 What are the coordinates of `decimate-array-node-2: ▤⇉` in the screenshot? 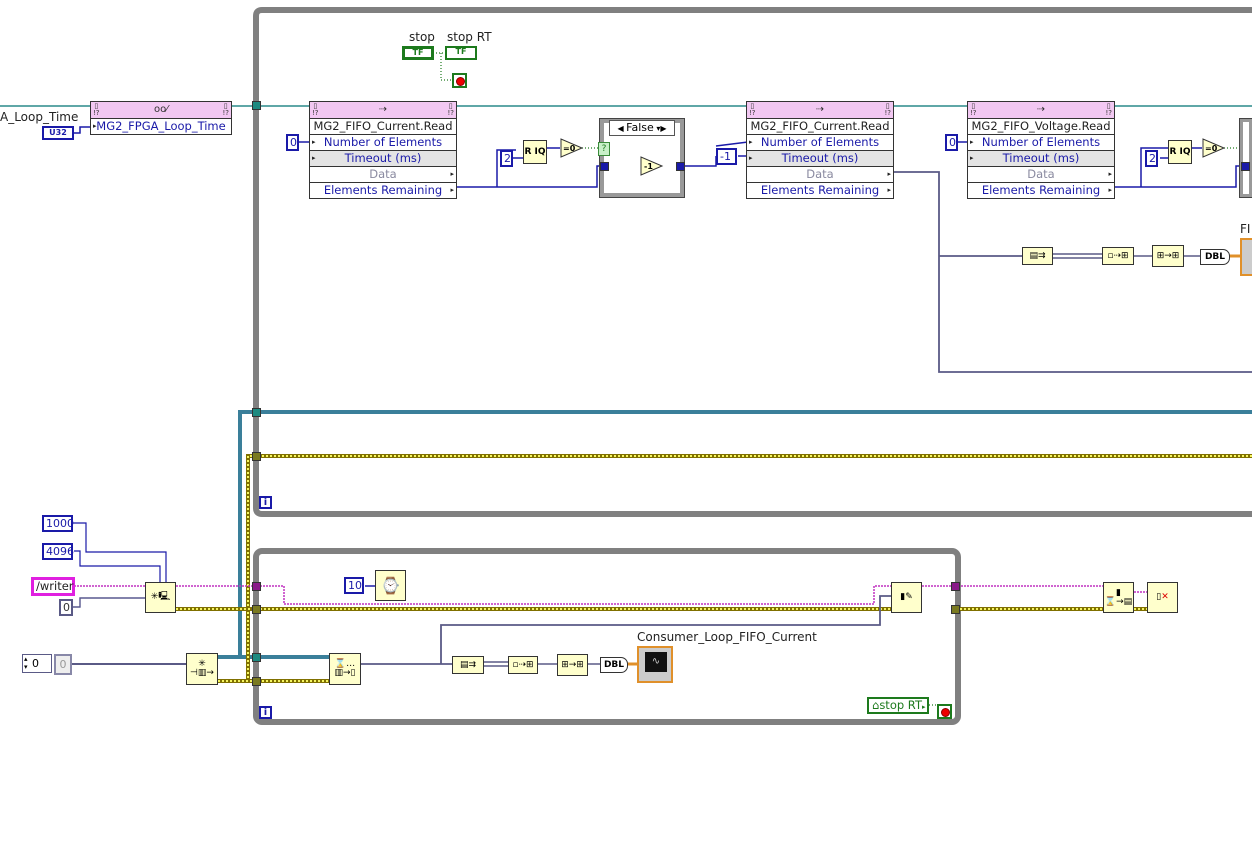 It's located at (468, 665).